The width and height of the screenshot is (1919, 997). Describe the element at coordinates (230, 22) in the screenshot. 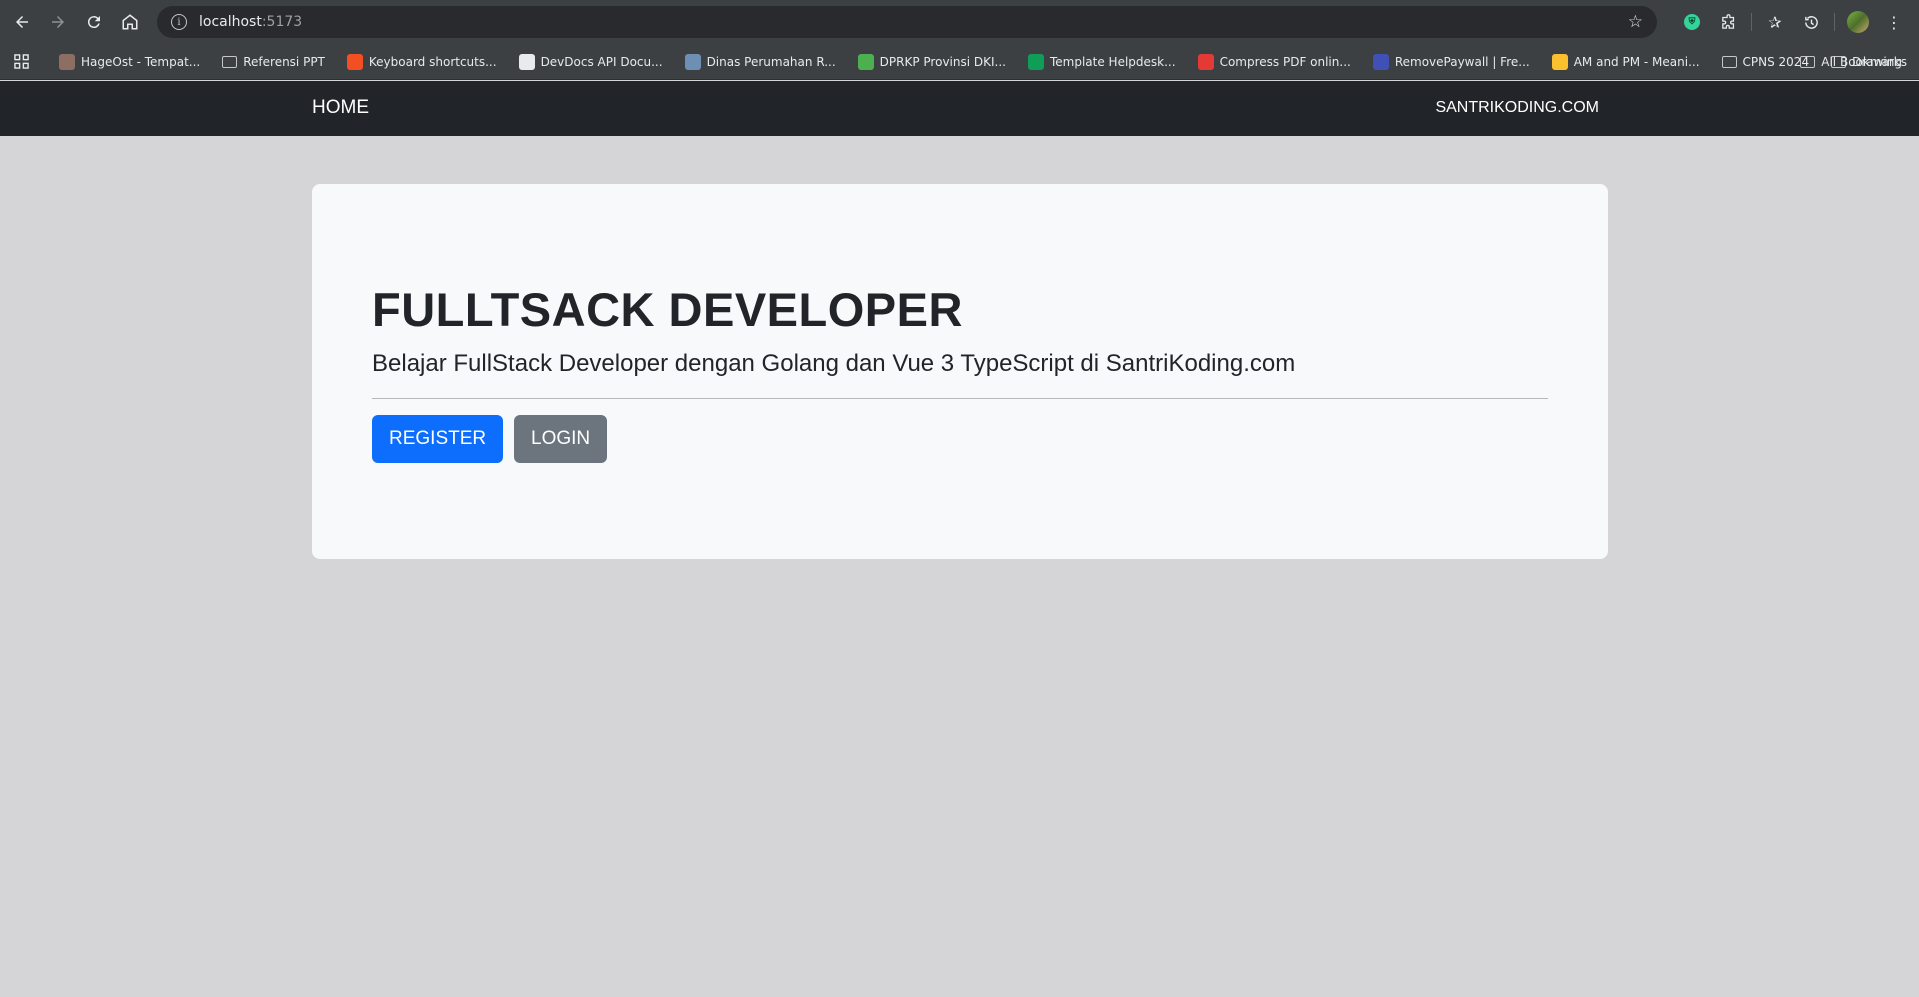

I see `url-host: localhost` at that location.